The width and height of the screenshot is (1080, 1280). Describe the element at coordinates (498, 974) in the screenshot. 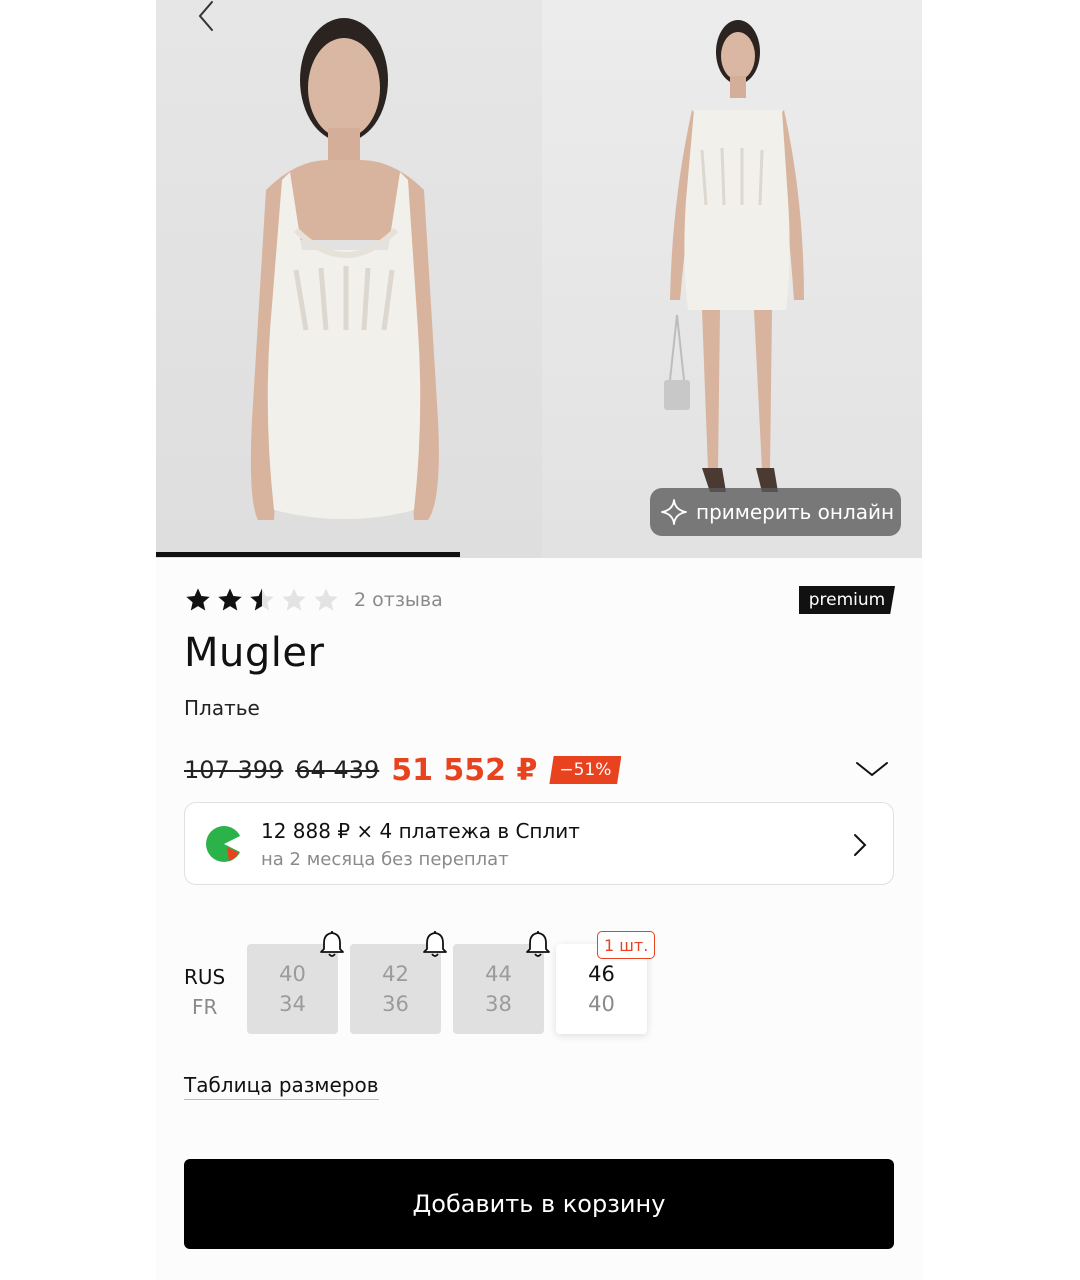

I see `size-rus-value: 44` at that location.